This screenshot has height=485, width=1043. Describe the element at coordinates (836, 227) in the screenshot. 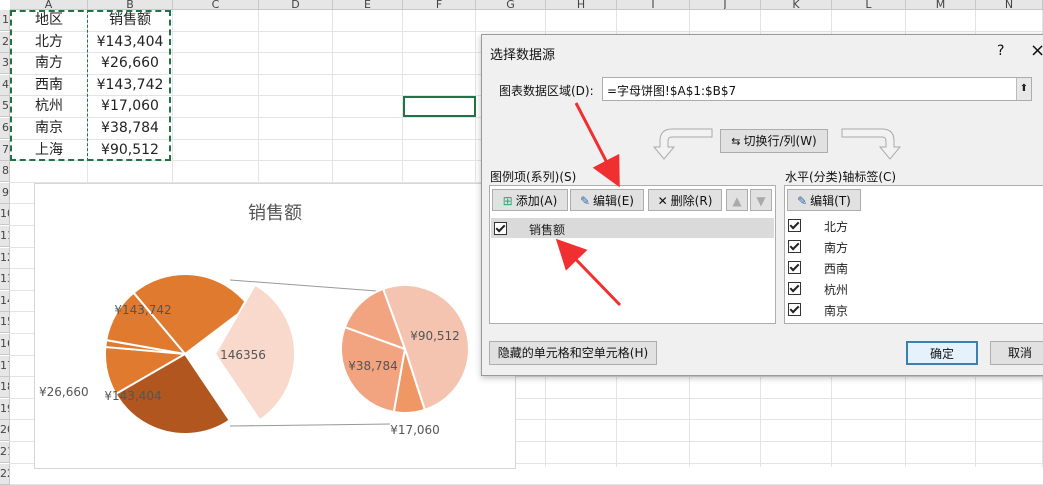

I see `axis-label-text: 北方` at that location.